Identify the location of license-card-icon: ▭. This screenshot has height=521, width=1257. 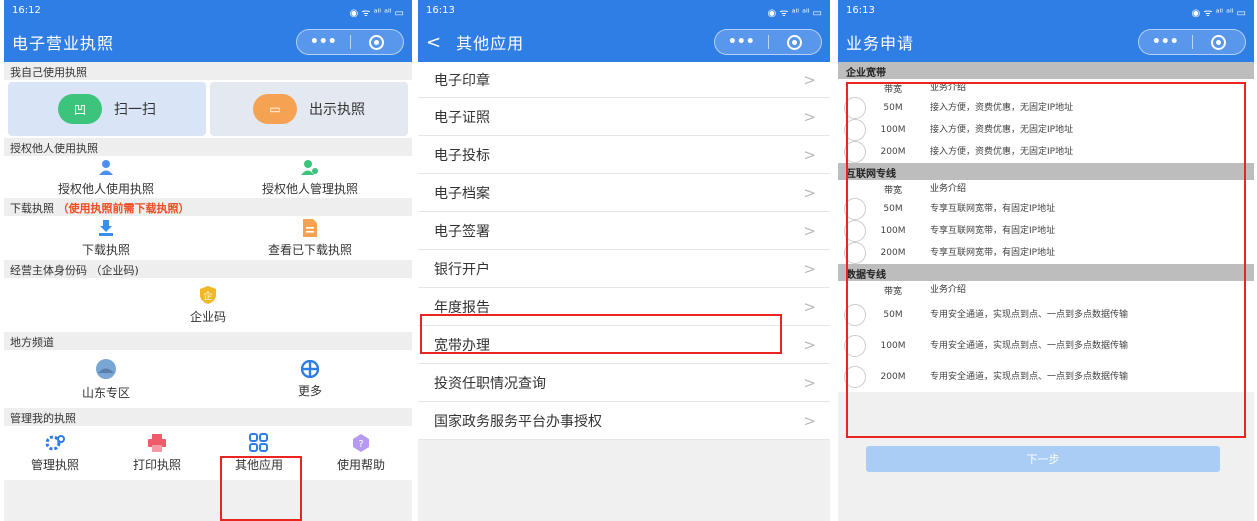
(275, 109).